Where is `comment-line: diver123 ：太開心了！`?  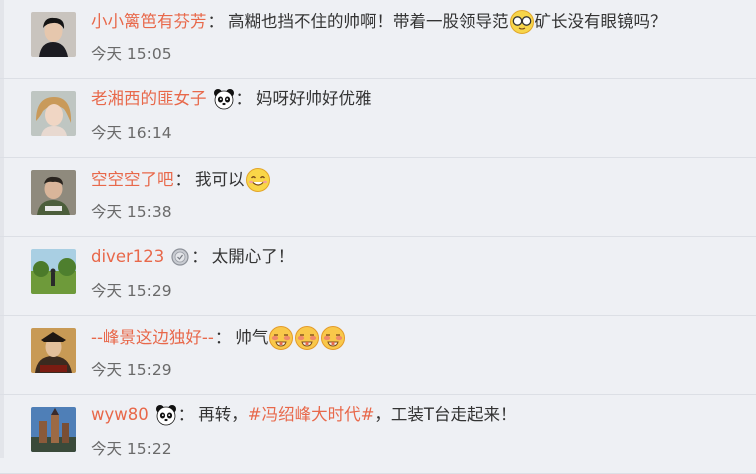
comment-line: diver123 ：太開心了！ is located at coordinates (192, 257).